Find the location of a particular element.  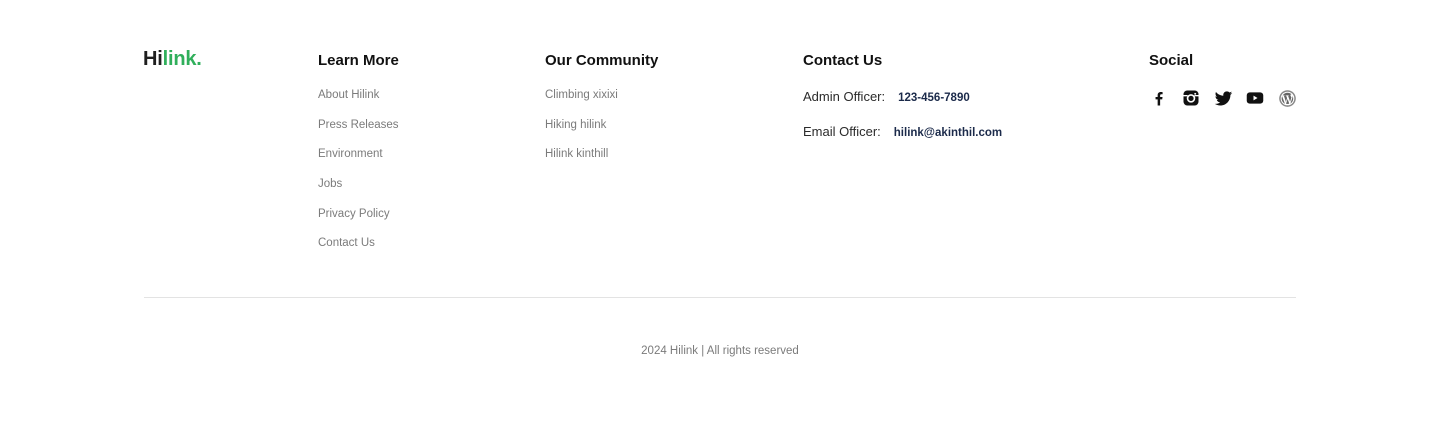

admin-officer-row: Admin Officer: 123-456-7890 is located at coordinates (886, 96).